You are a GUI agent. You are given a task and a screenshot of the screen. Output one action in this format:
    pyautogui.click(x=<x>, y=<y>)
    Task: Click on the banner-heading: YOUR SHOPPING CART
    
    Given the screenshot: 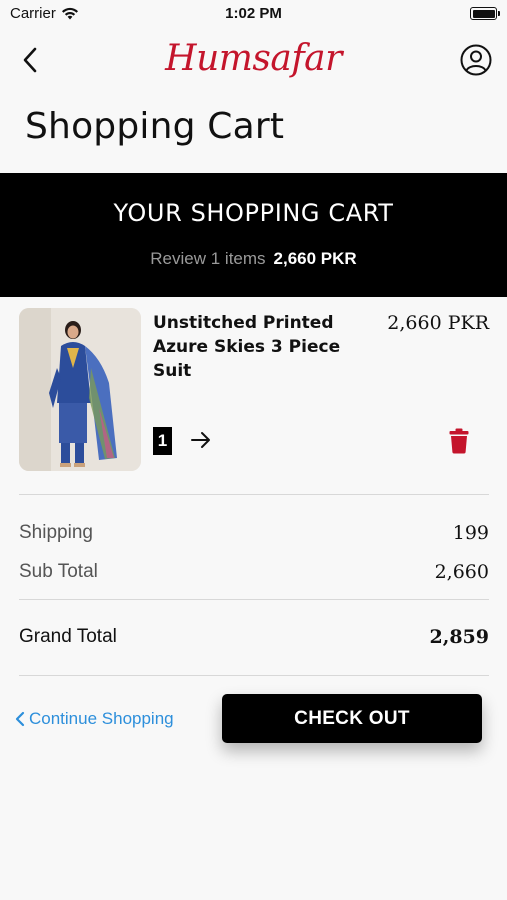 What is the action you would take?
    pyautogui.click(x=253, y=213)
    